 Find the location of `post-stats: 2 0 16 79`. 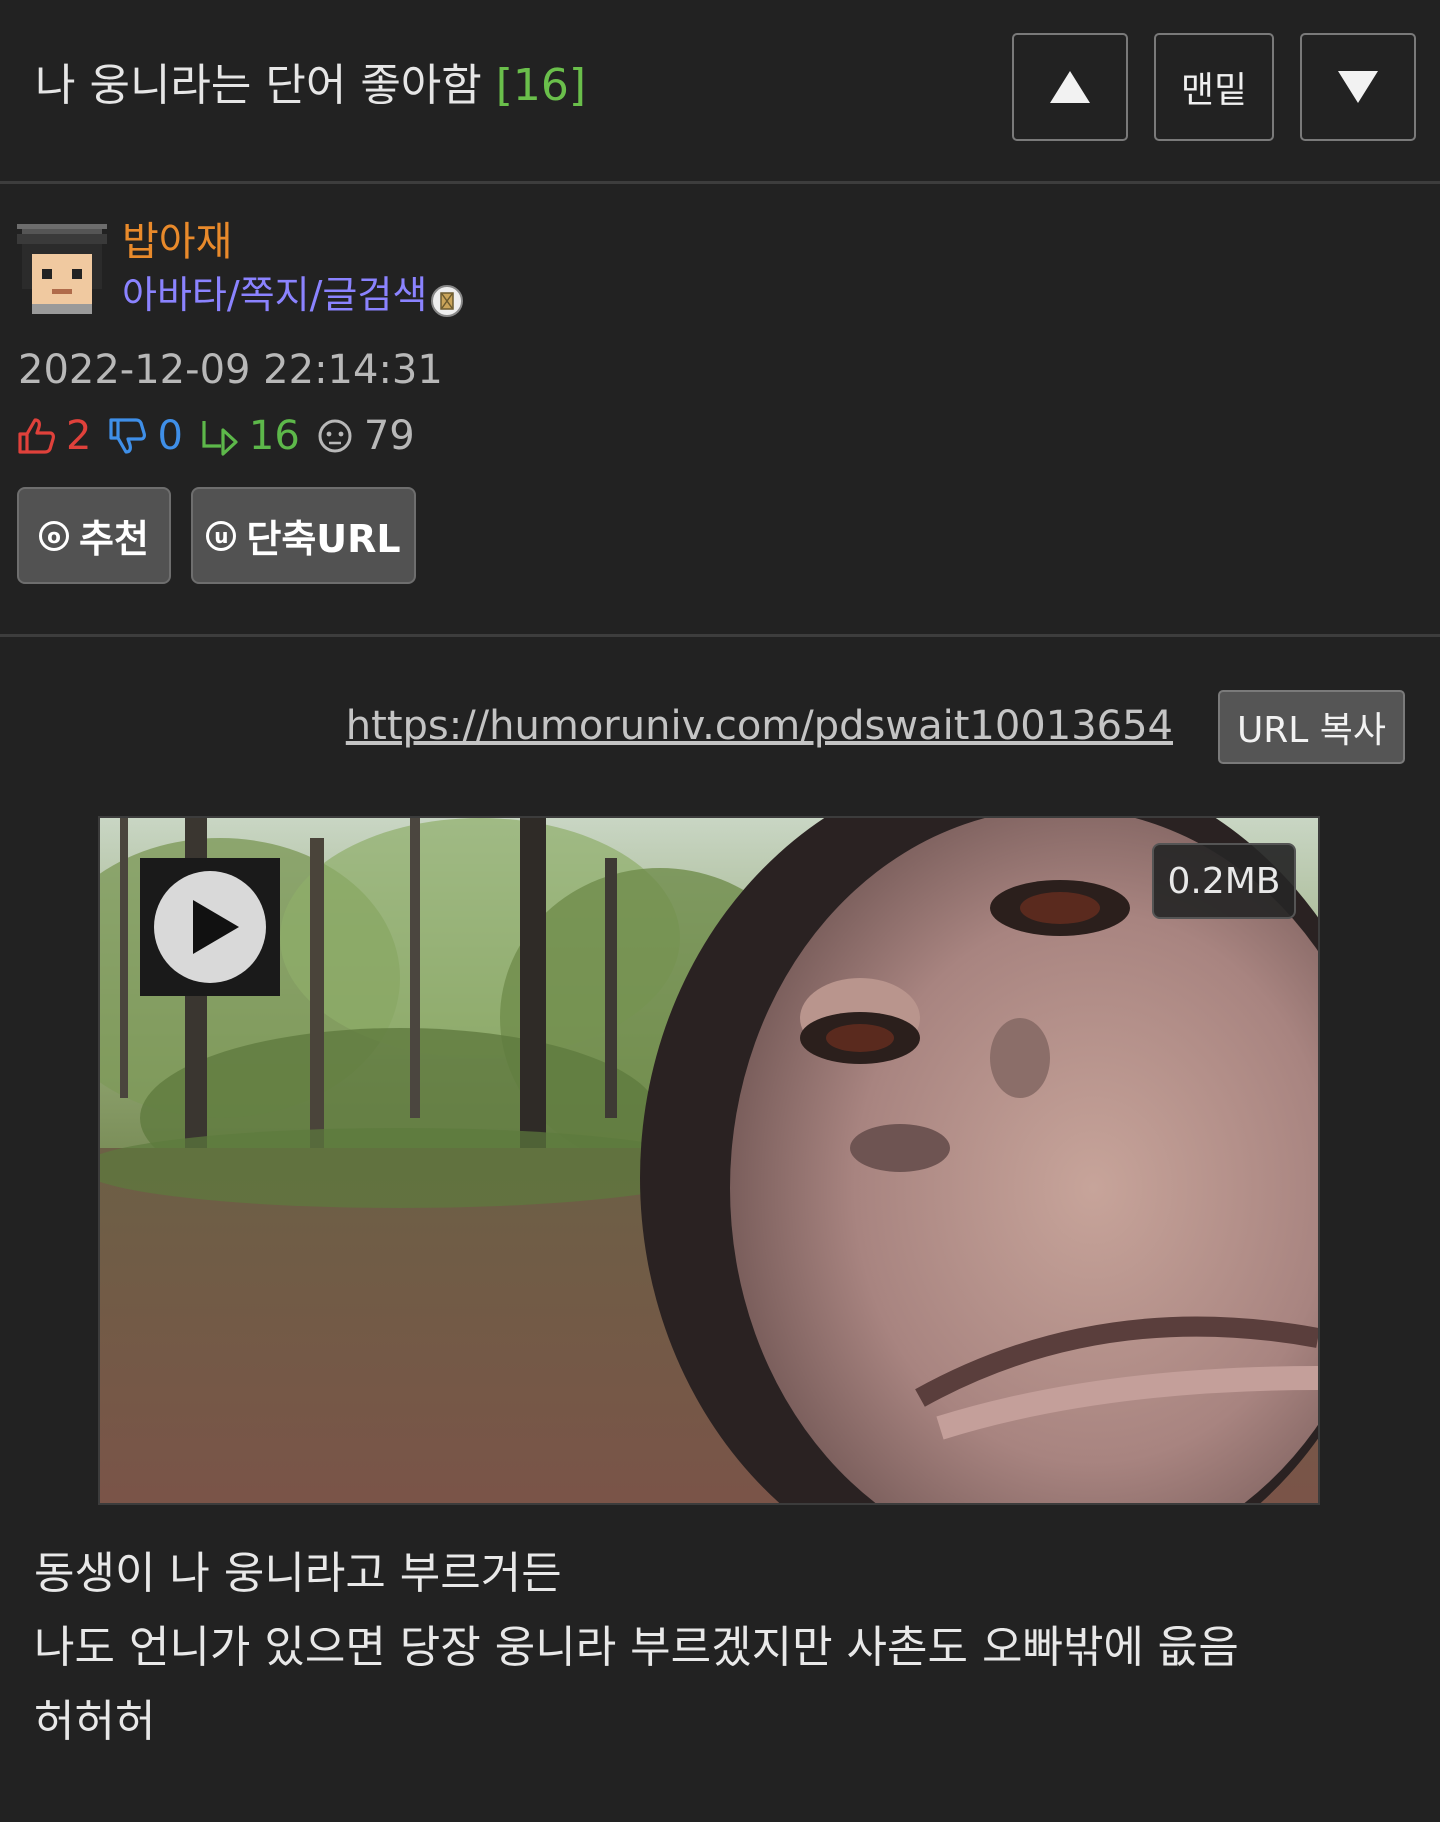

post-stats: 2 0 16 79 is located at coordinates (223, 436).